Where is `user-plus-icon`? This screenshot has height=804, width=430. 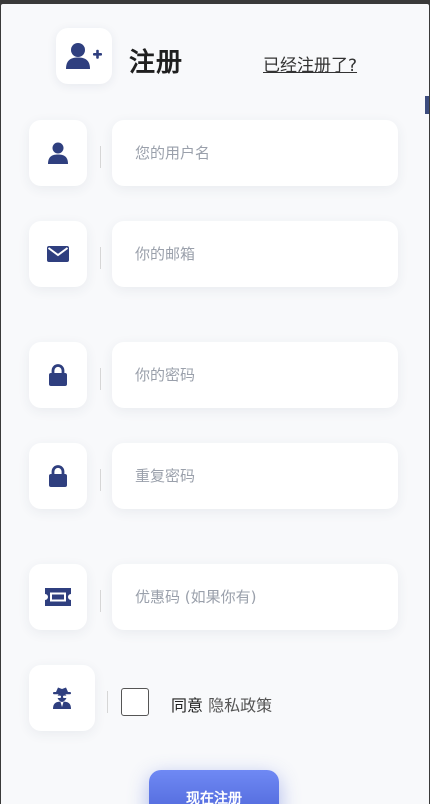 user-plus-icon is located at coordinates (84, 56).